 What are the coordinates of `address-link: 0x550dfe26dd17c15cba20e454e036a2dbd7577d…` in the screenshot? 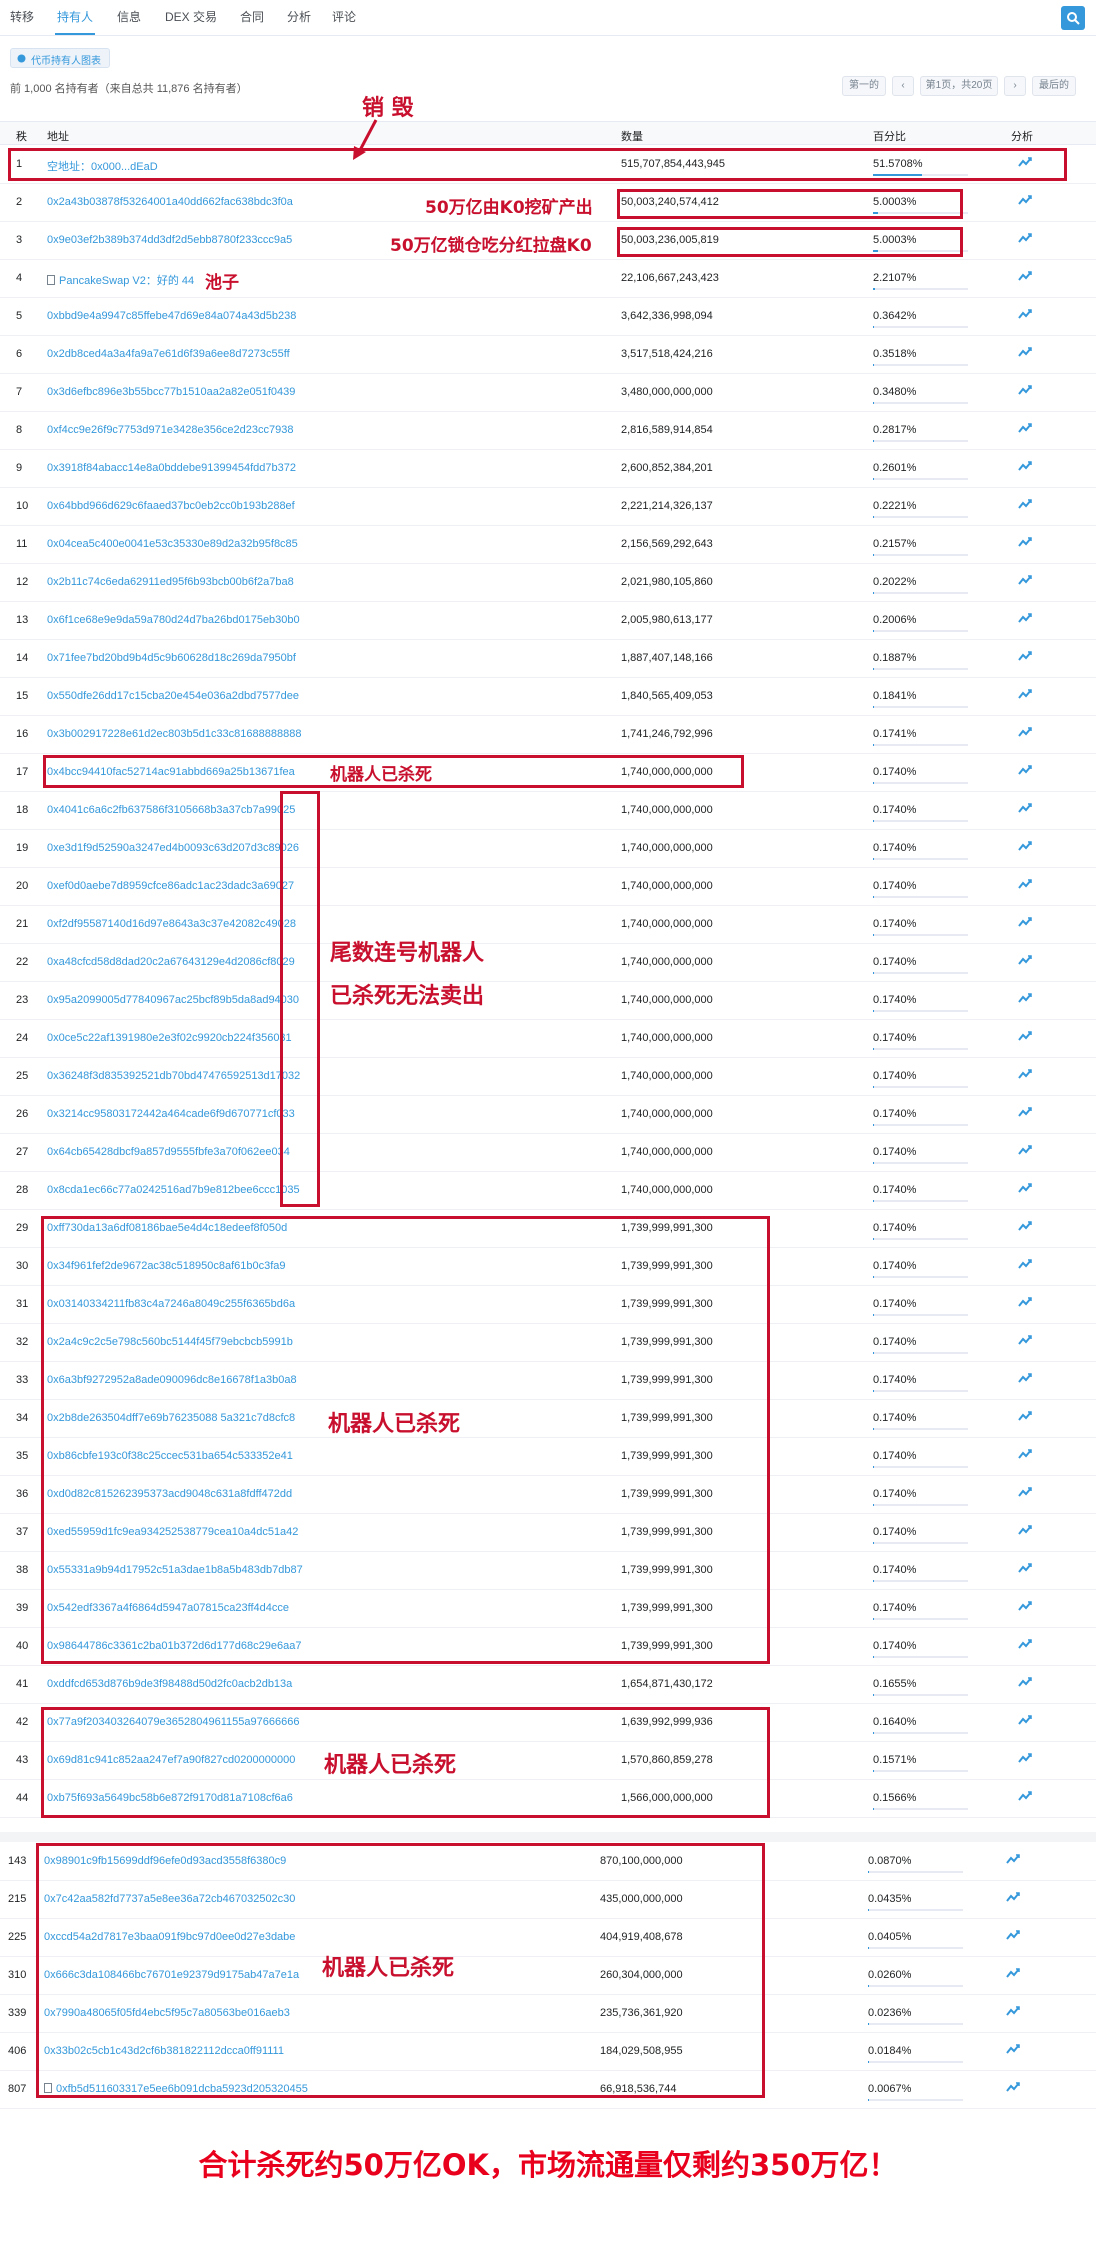 It's located at (173, 696).